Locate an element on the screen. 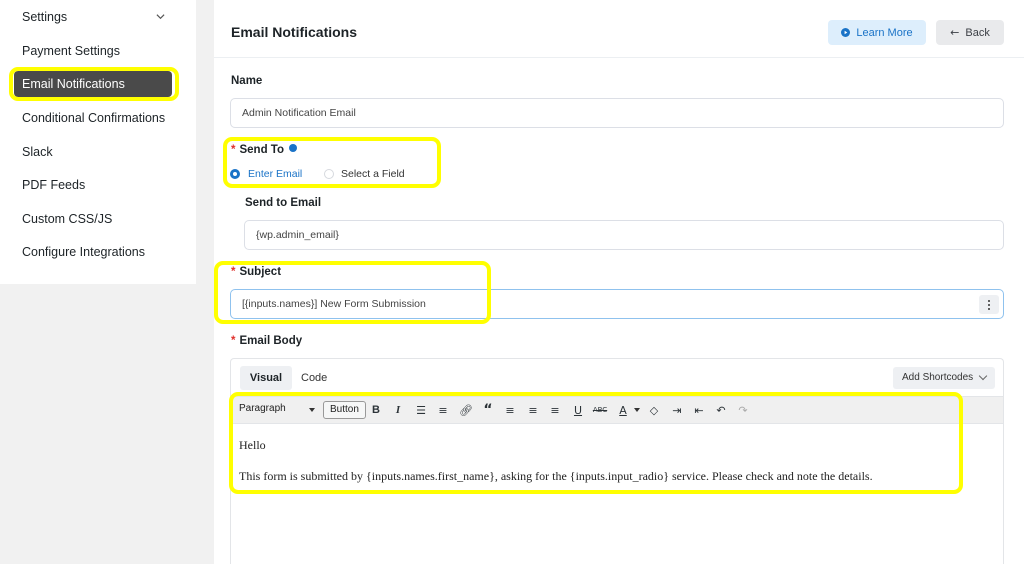 This screenshot has height=564, width=1024. subject-value: [{inputs.names}] New Form Submission is located at coordinates (334, 304).